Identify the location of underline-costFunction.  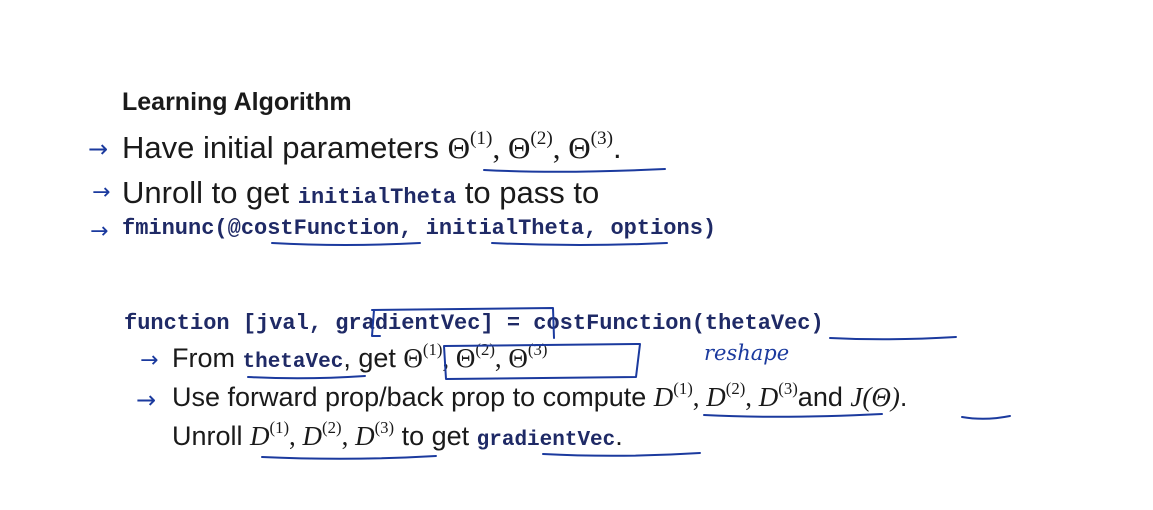
(346, 244).